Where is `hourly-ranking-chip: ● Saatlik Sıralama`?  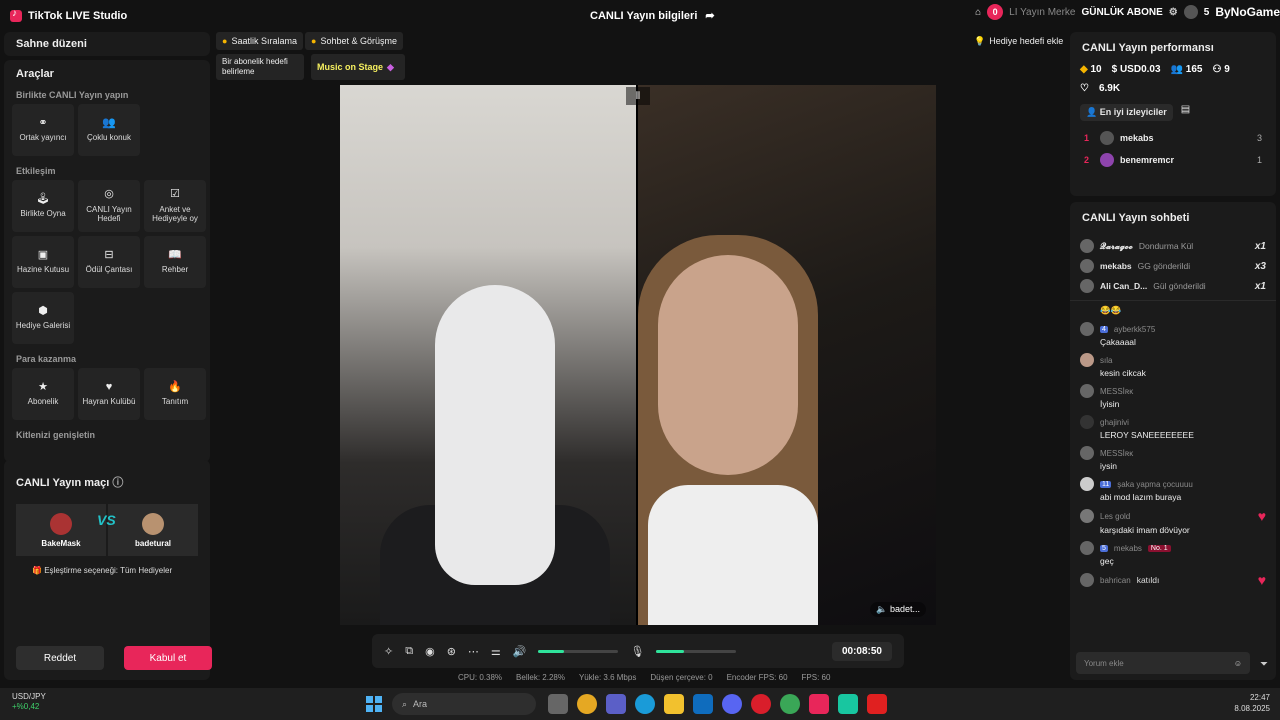
hourly-ranking-chip: ● Saatlik Sıralama is located at coordinates (259, 41).